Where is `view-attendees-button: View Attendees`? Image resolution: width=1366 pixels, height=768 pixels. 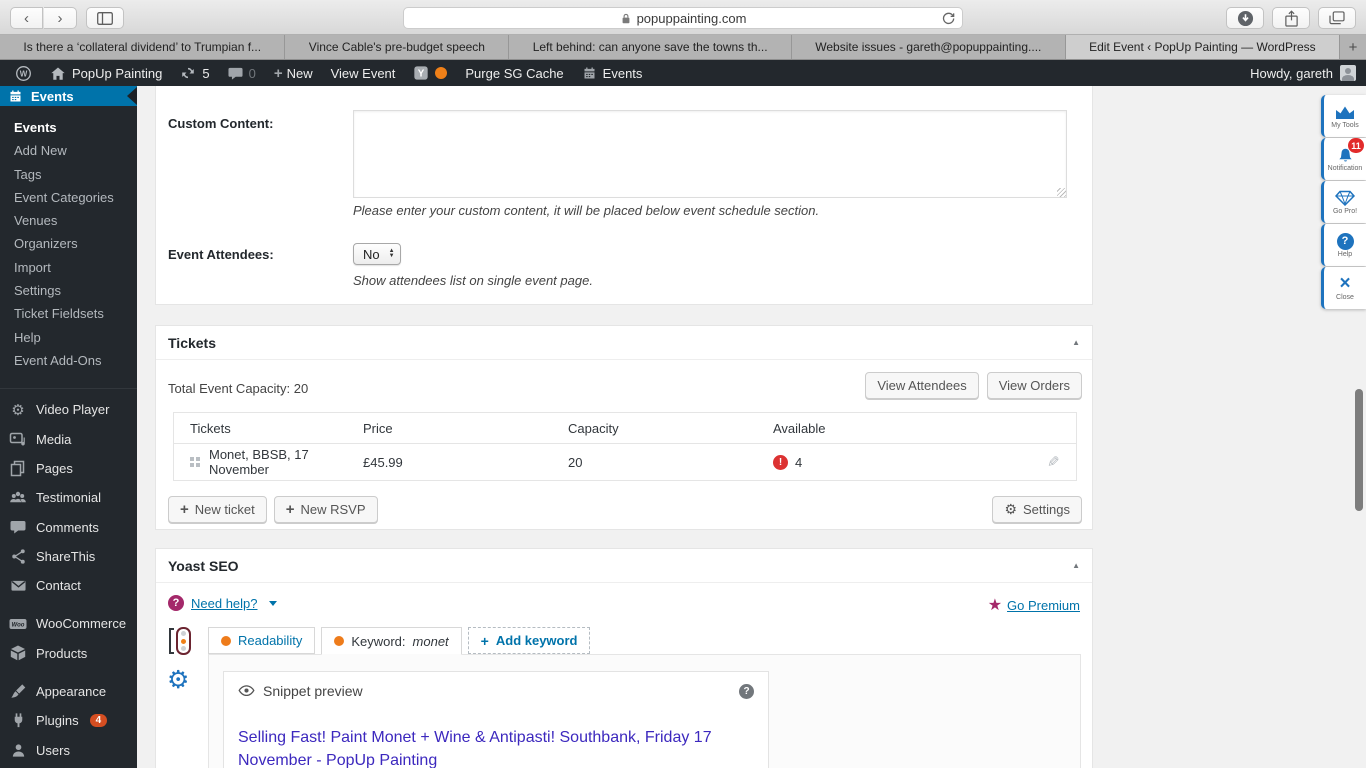 view-attendees-button: View Attendees is located at coordinates (922, 385).